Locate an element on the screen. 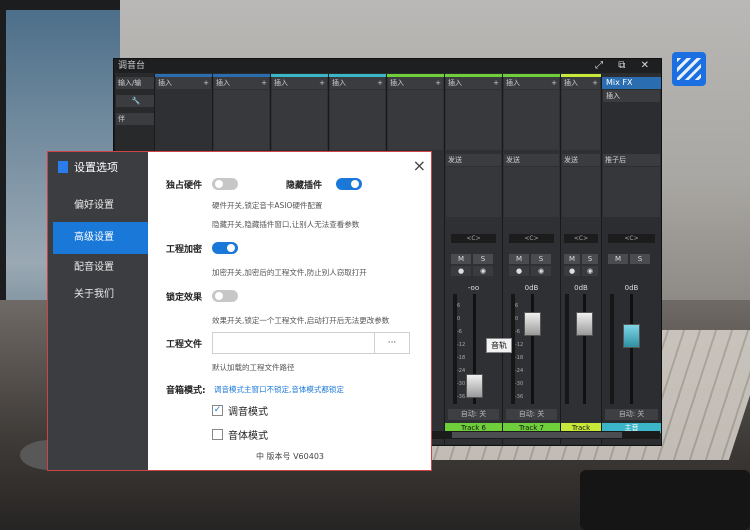 The height and width of the screenshot is (530, 750). post-fader-slot: 推子后 is located at coordinates (631, 160).